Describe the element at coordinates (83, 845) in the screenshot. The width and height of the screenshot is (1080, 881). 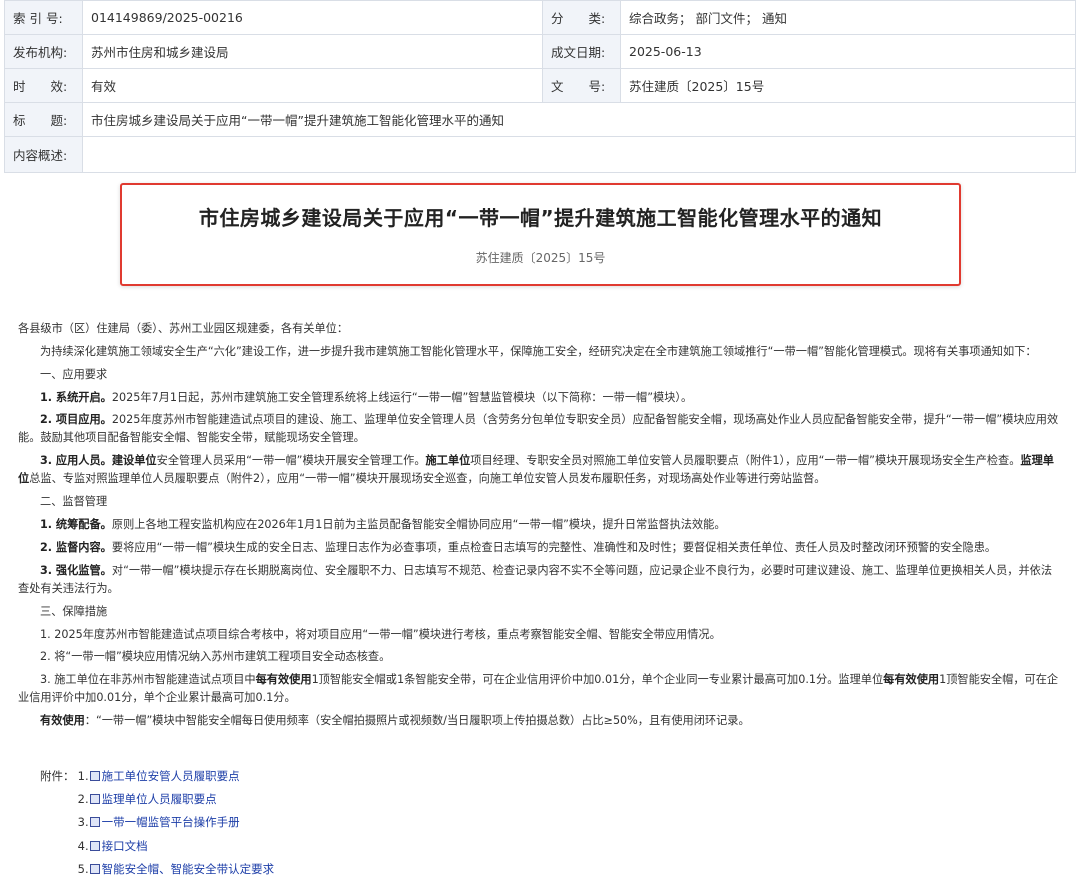
I see `attachment-number: 4.` at that location.